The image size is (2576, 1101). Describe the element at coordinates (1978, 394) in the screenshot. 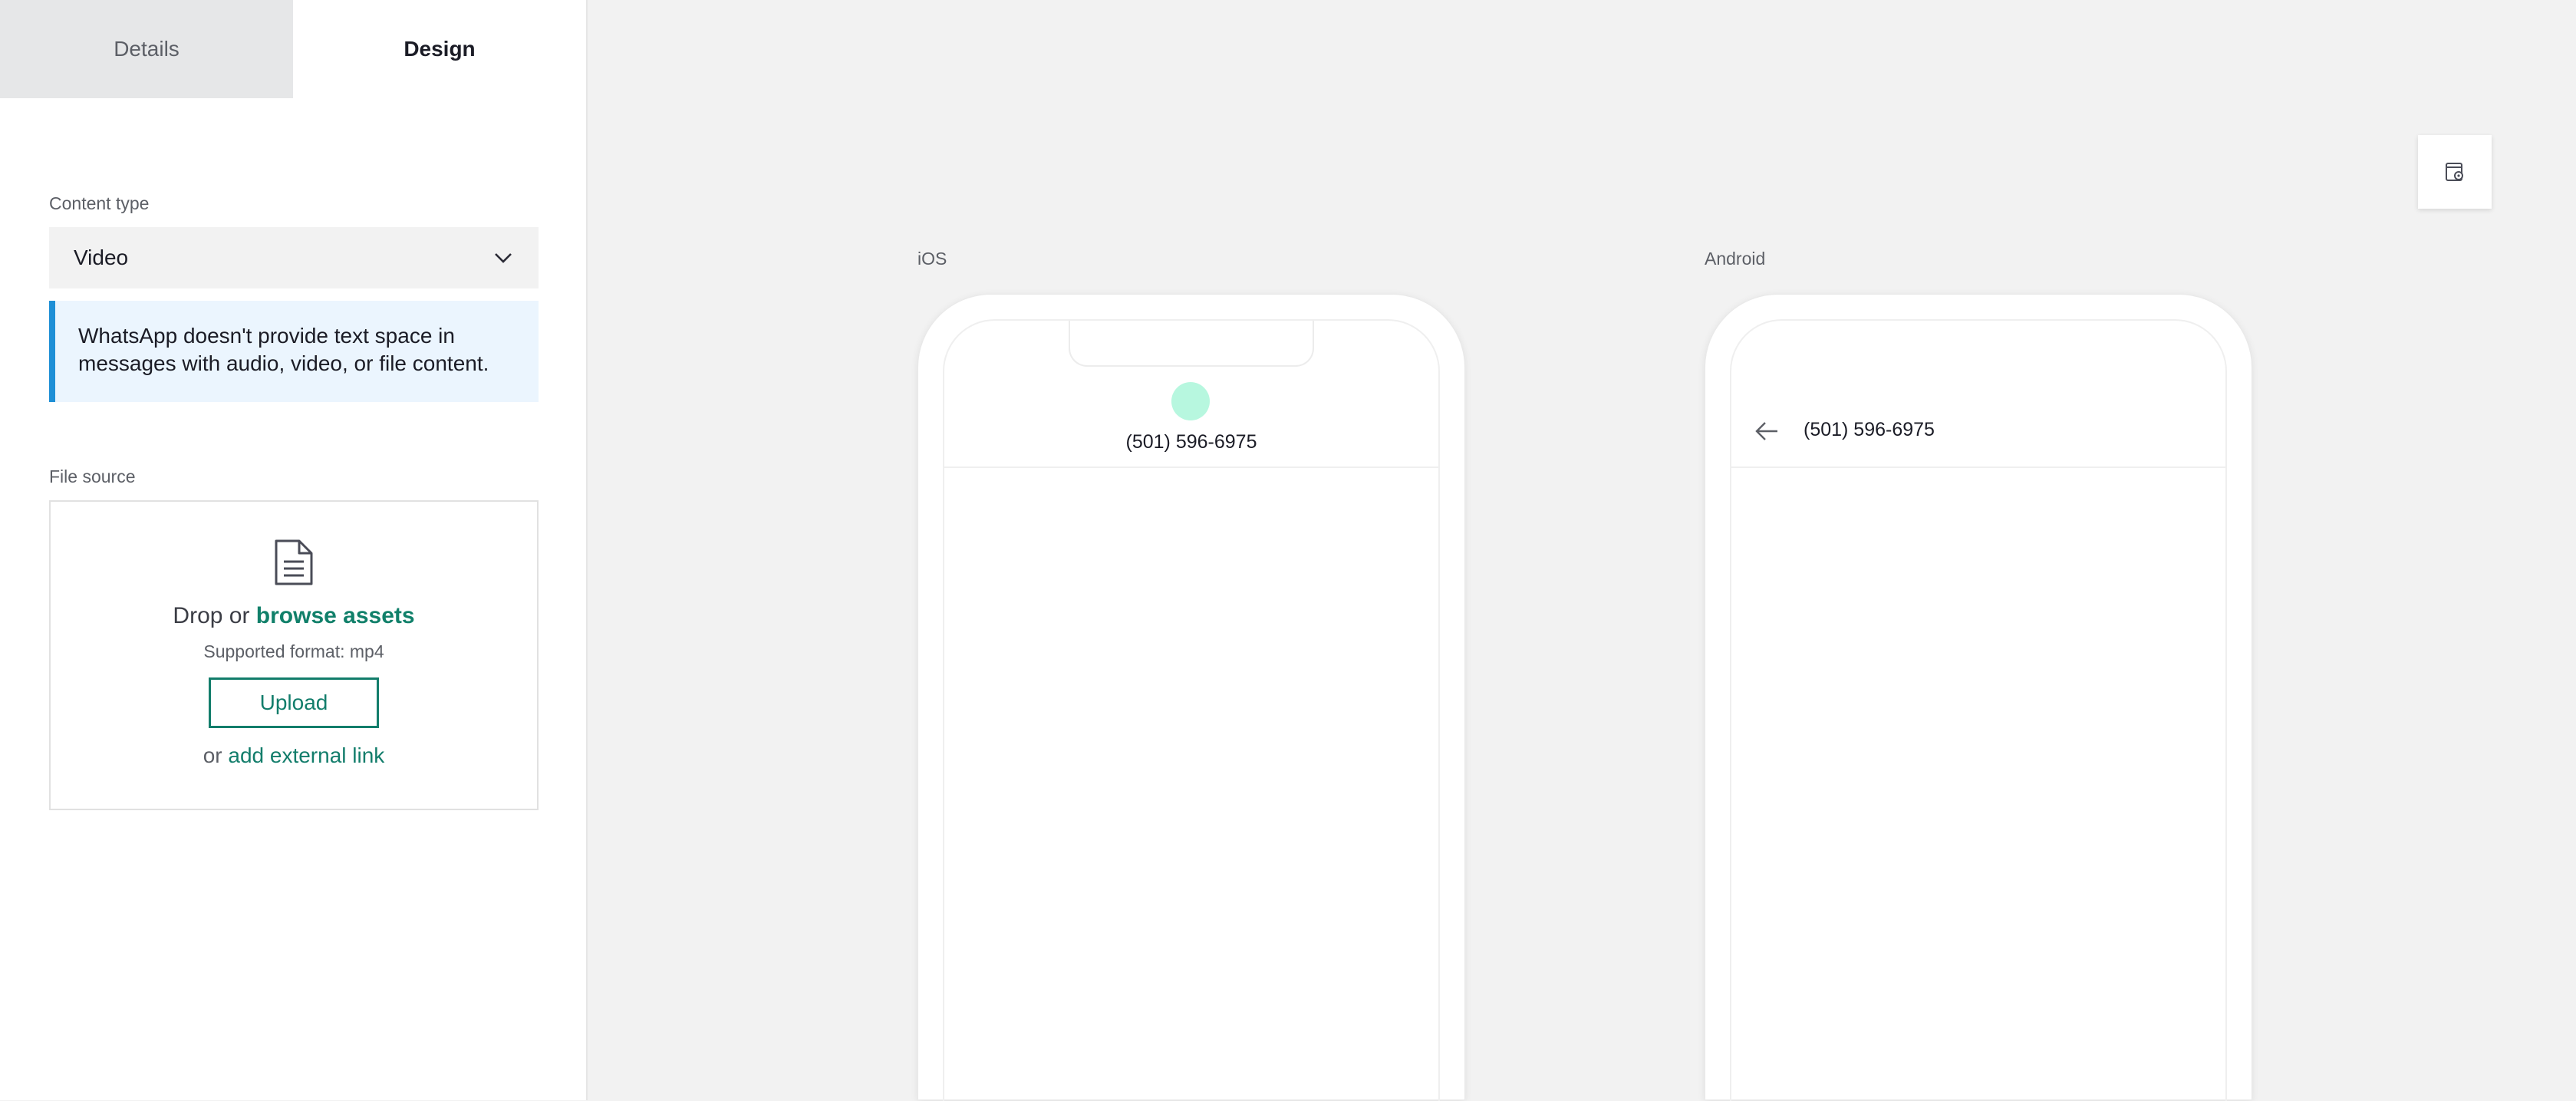

I see `android-chat-header: (501) 596-6975` at that location.